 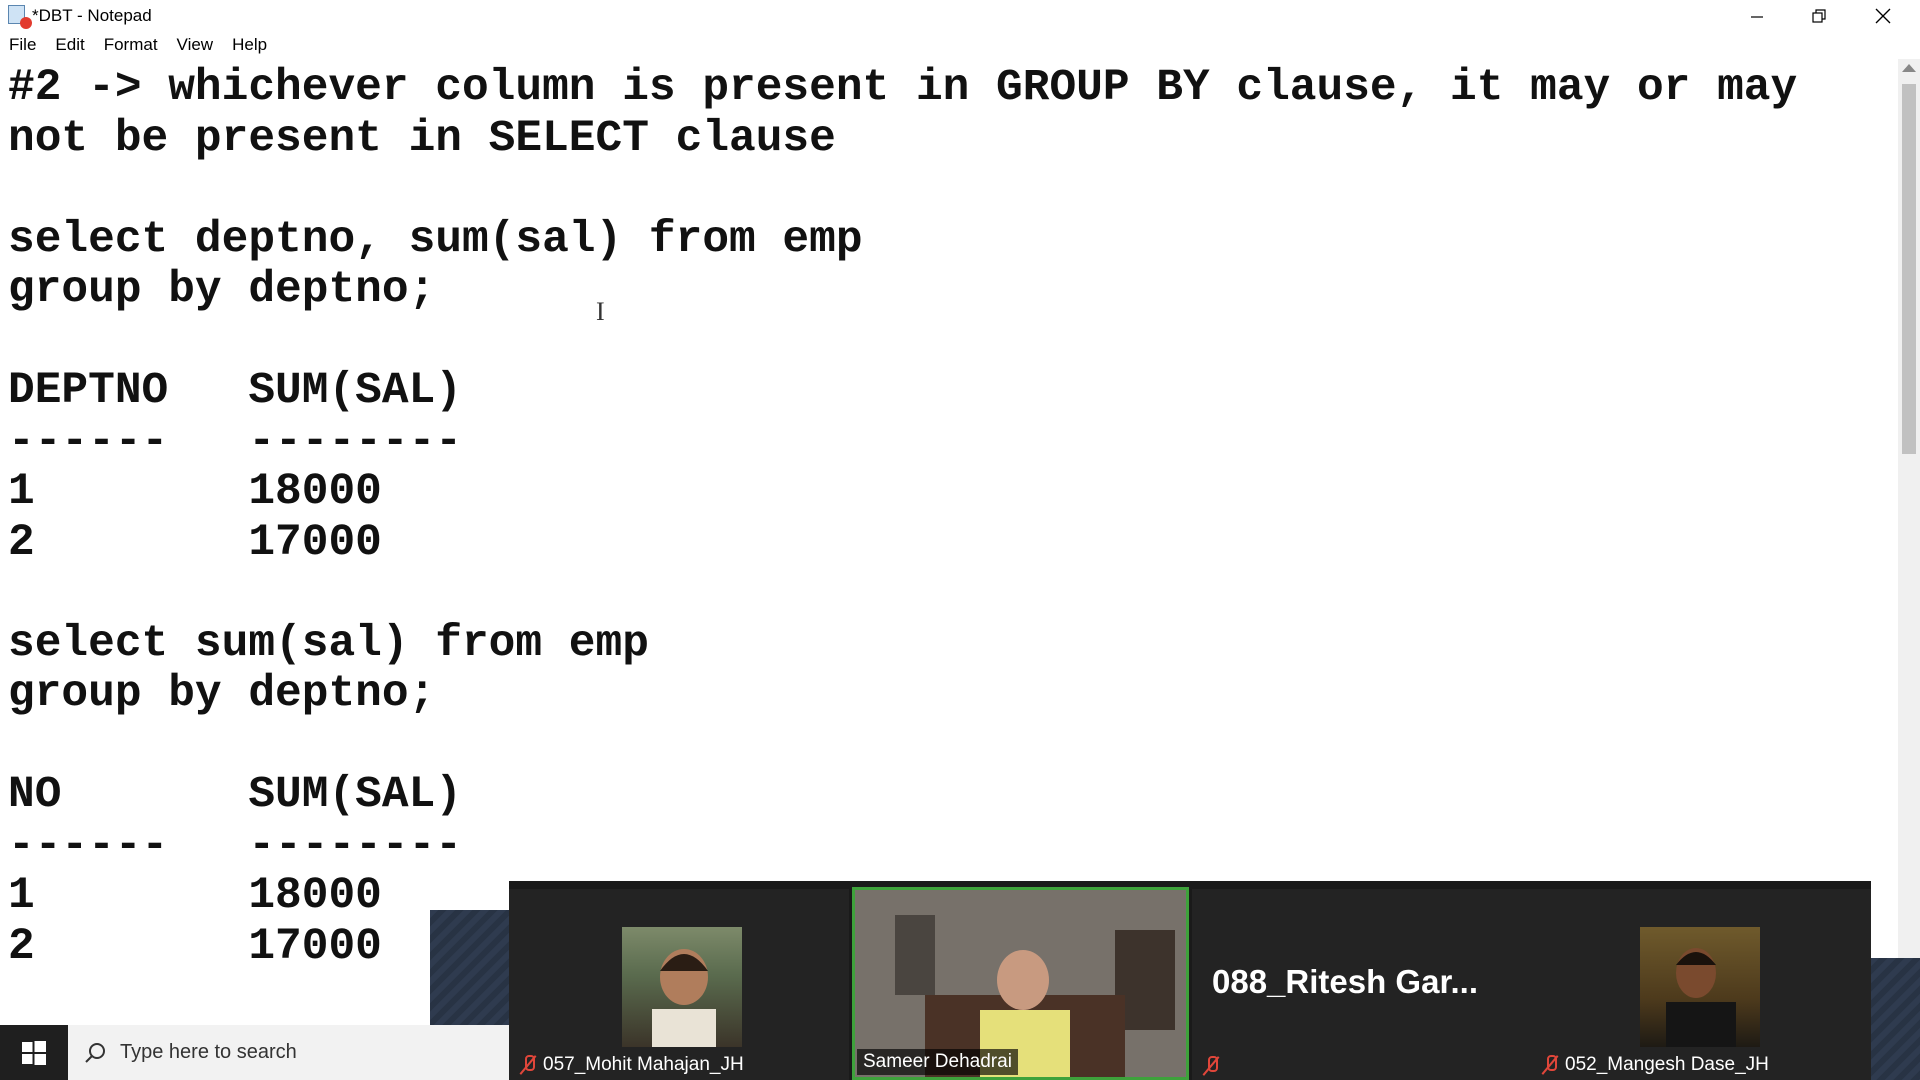 What do you see at coordinates (1020, 983) in the screenshot?
I see `active-speaker-tile: Sameer Dehadrai` at bounding box center [1020, 983].